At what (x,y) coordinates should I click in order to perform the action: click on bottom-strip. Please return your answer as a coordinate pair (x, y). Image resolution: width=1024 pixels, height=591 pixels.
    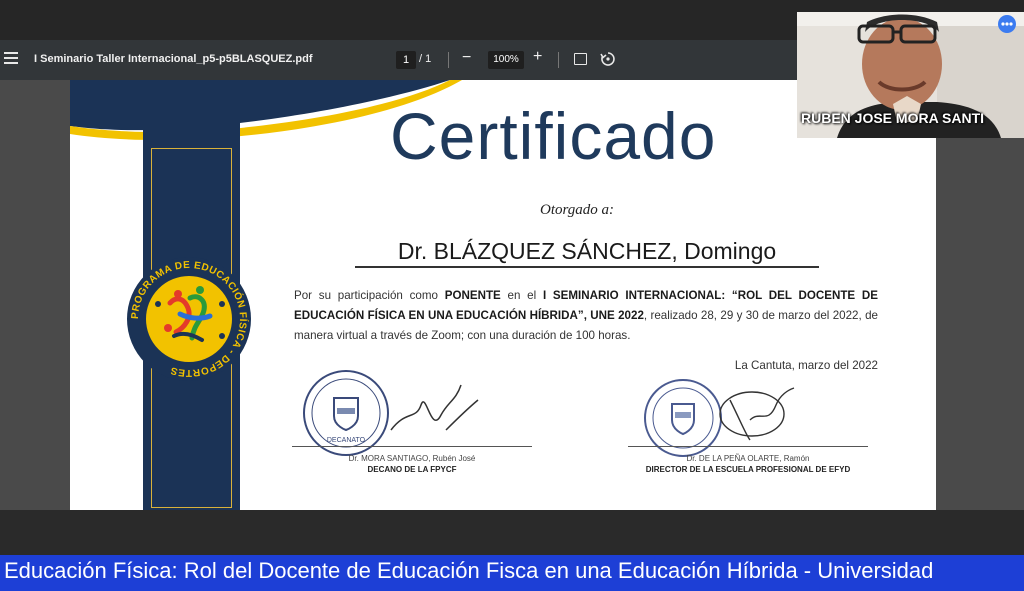
    Looking at the image, I should click on (512, 532).